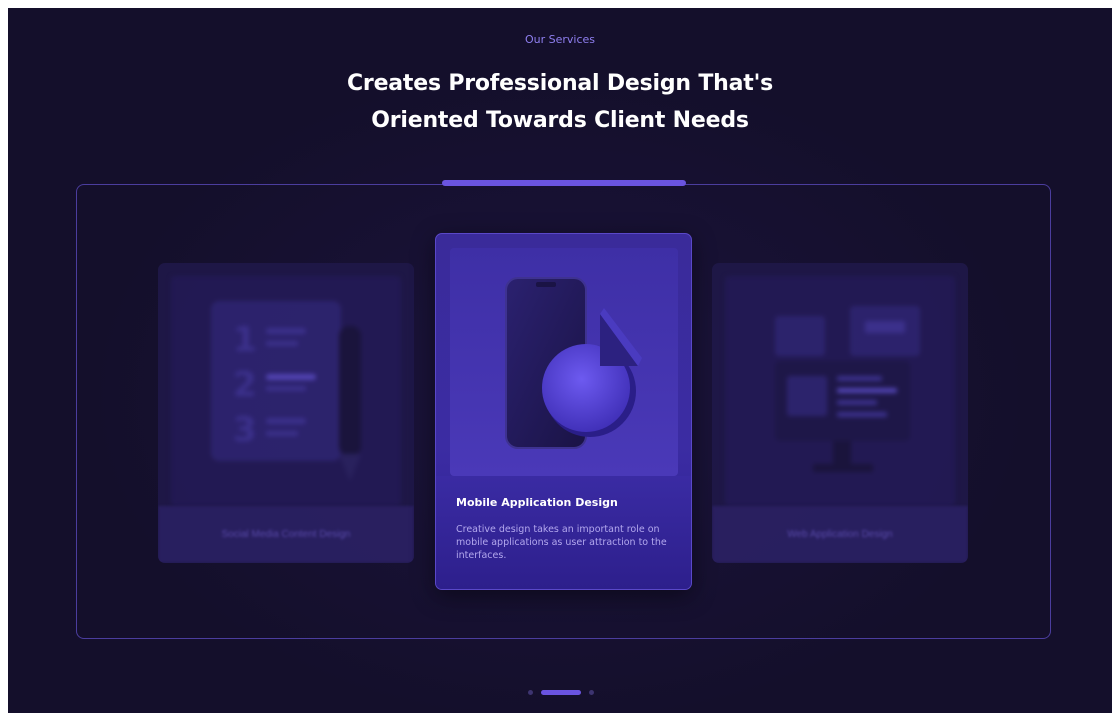  What do you see at coordinates (840, 391) in the screenshot?
I see `monitor-dashboard-icon` at bounding box center [840, 391].